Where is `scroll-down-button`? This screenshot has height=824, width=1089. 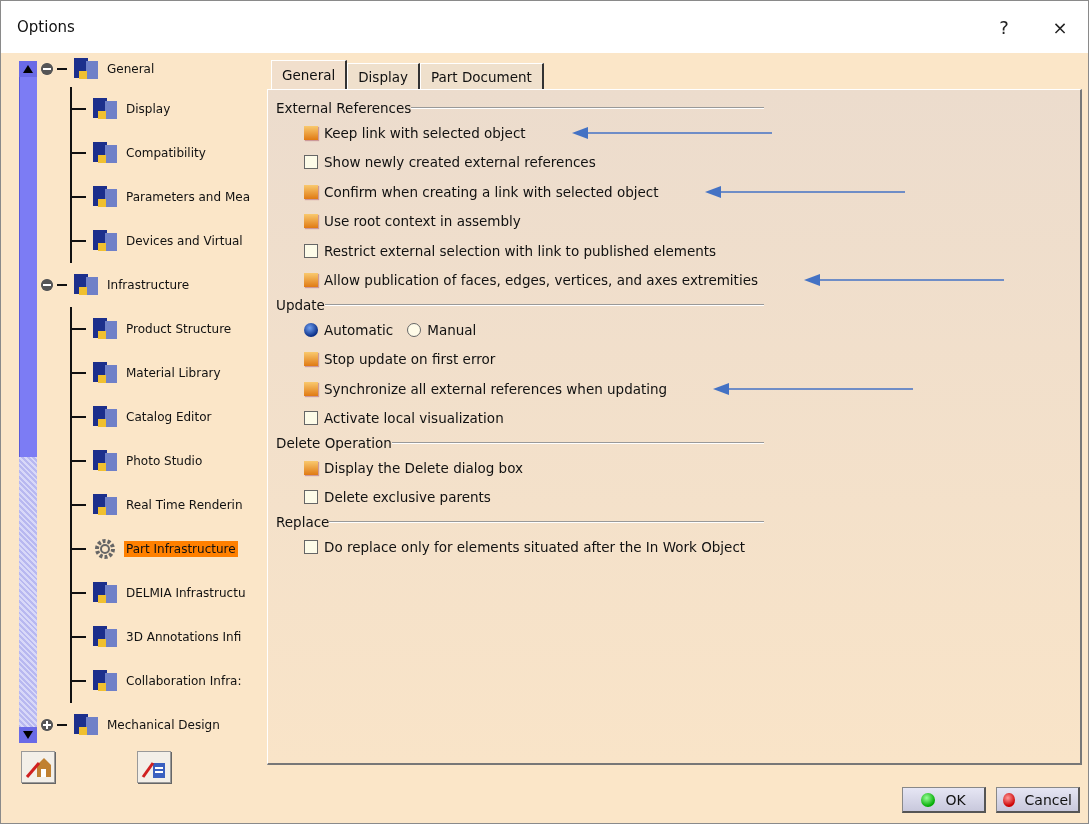 scroll-down-button is located at coordinates (28, 735).